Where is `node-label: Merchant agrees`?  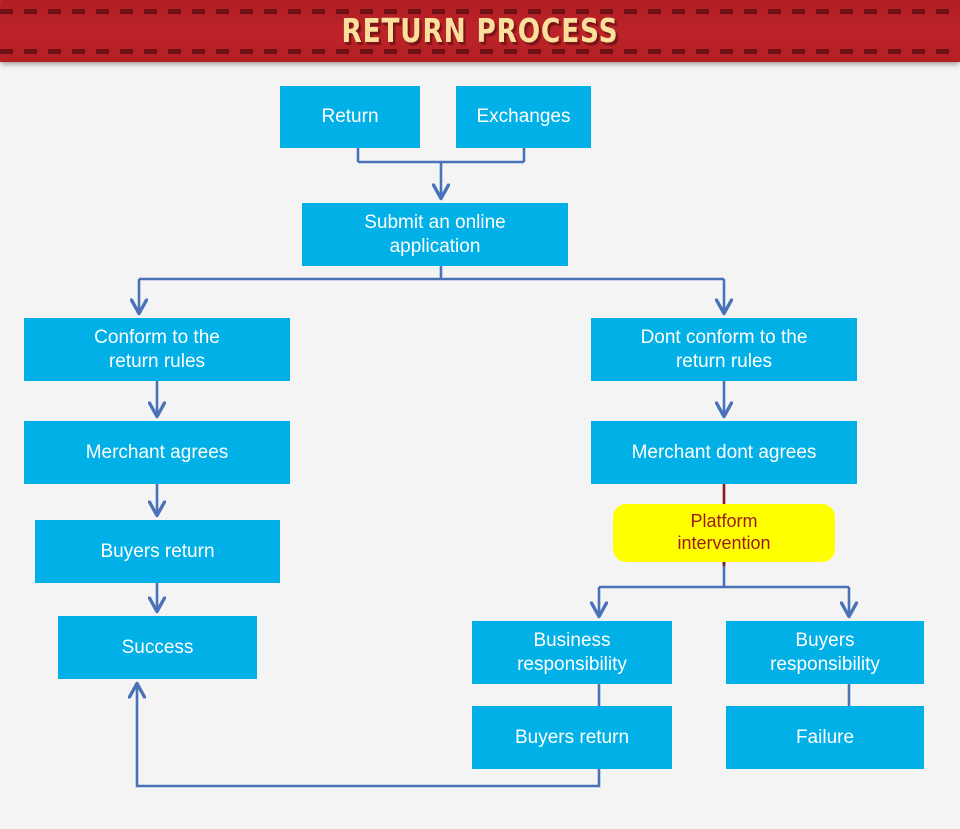 node-label: Merchant agrees is located at coordinates (157, 452).